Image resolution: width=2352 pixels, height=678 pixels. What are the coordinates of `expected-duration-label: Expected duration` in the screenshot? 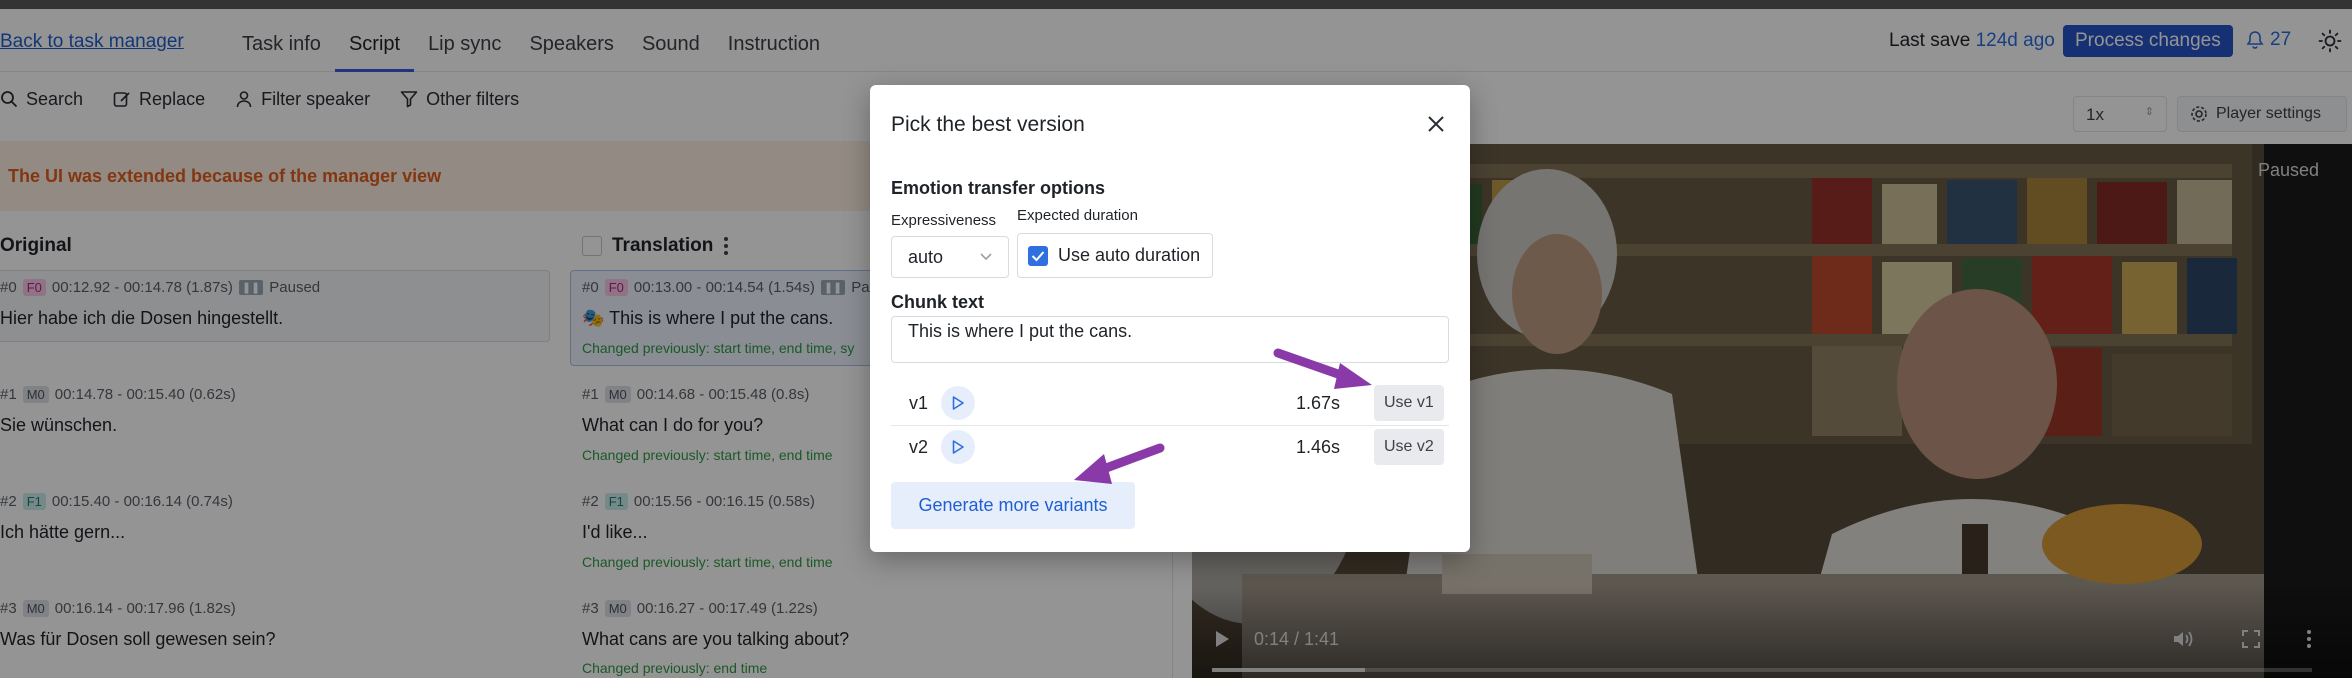 It's located at (1077, 215).